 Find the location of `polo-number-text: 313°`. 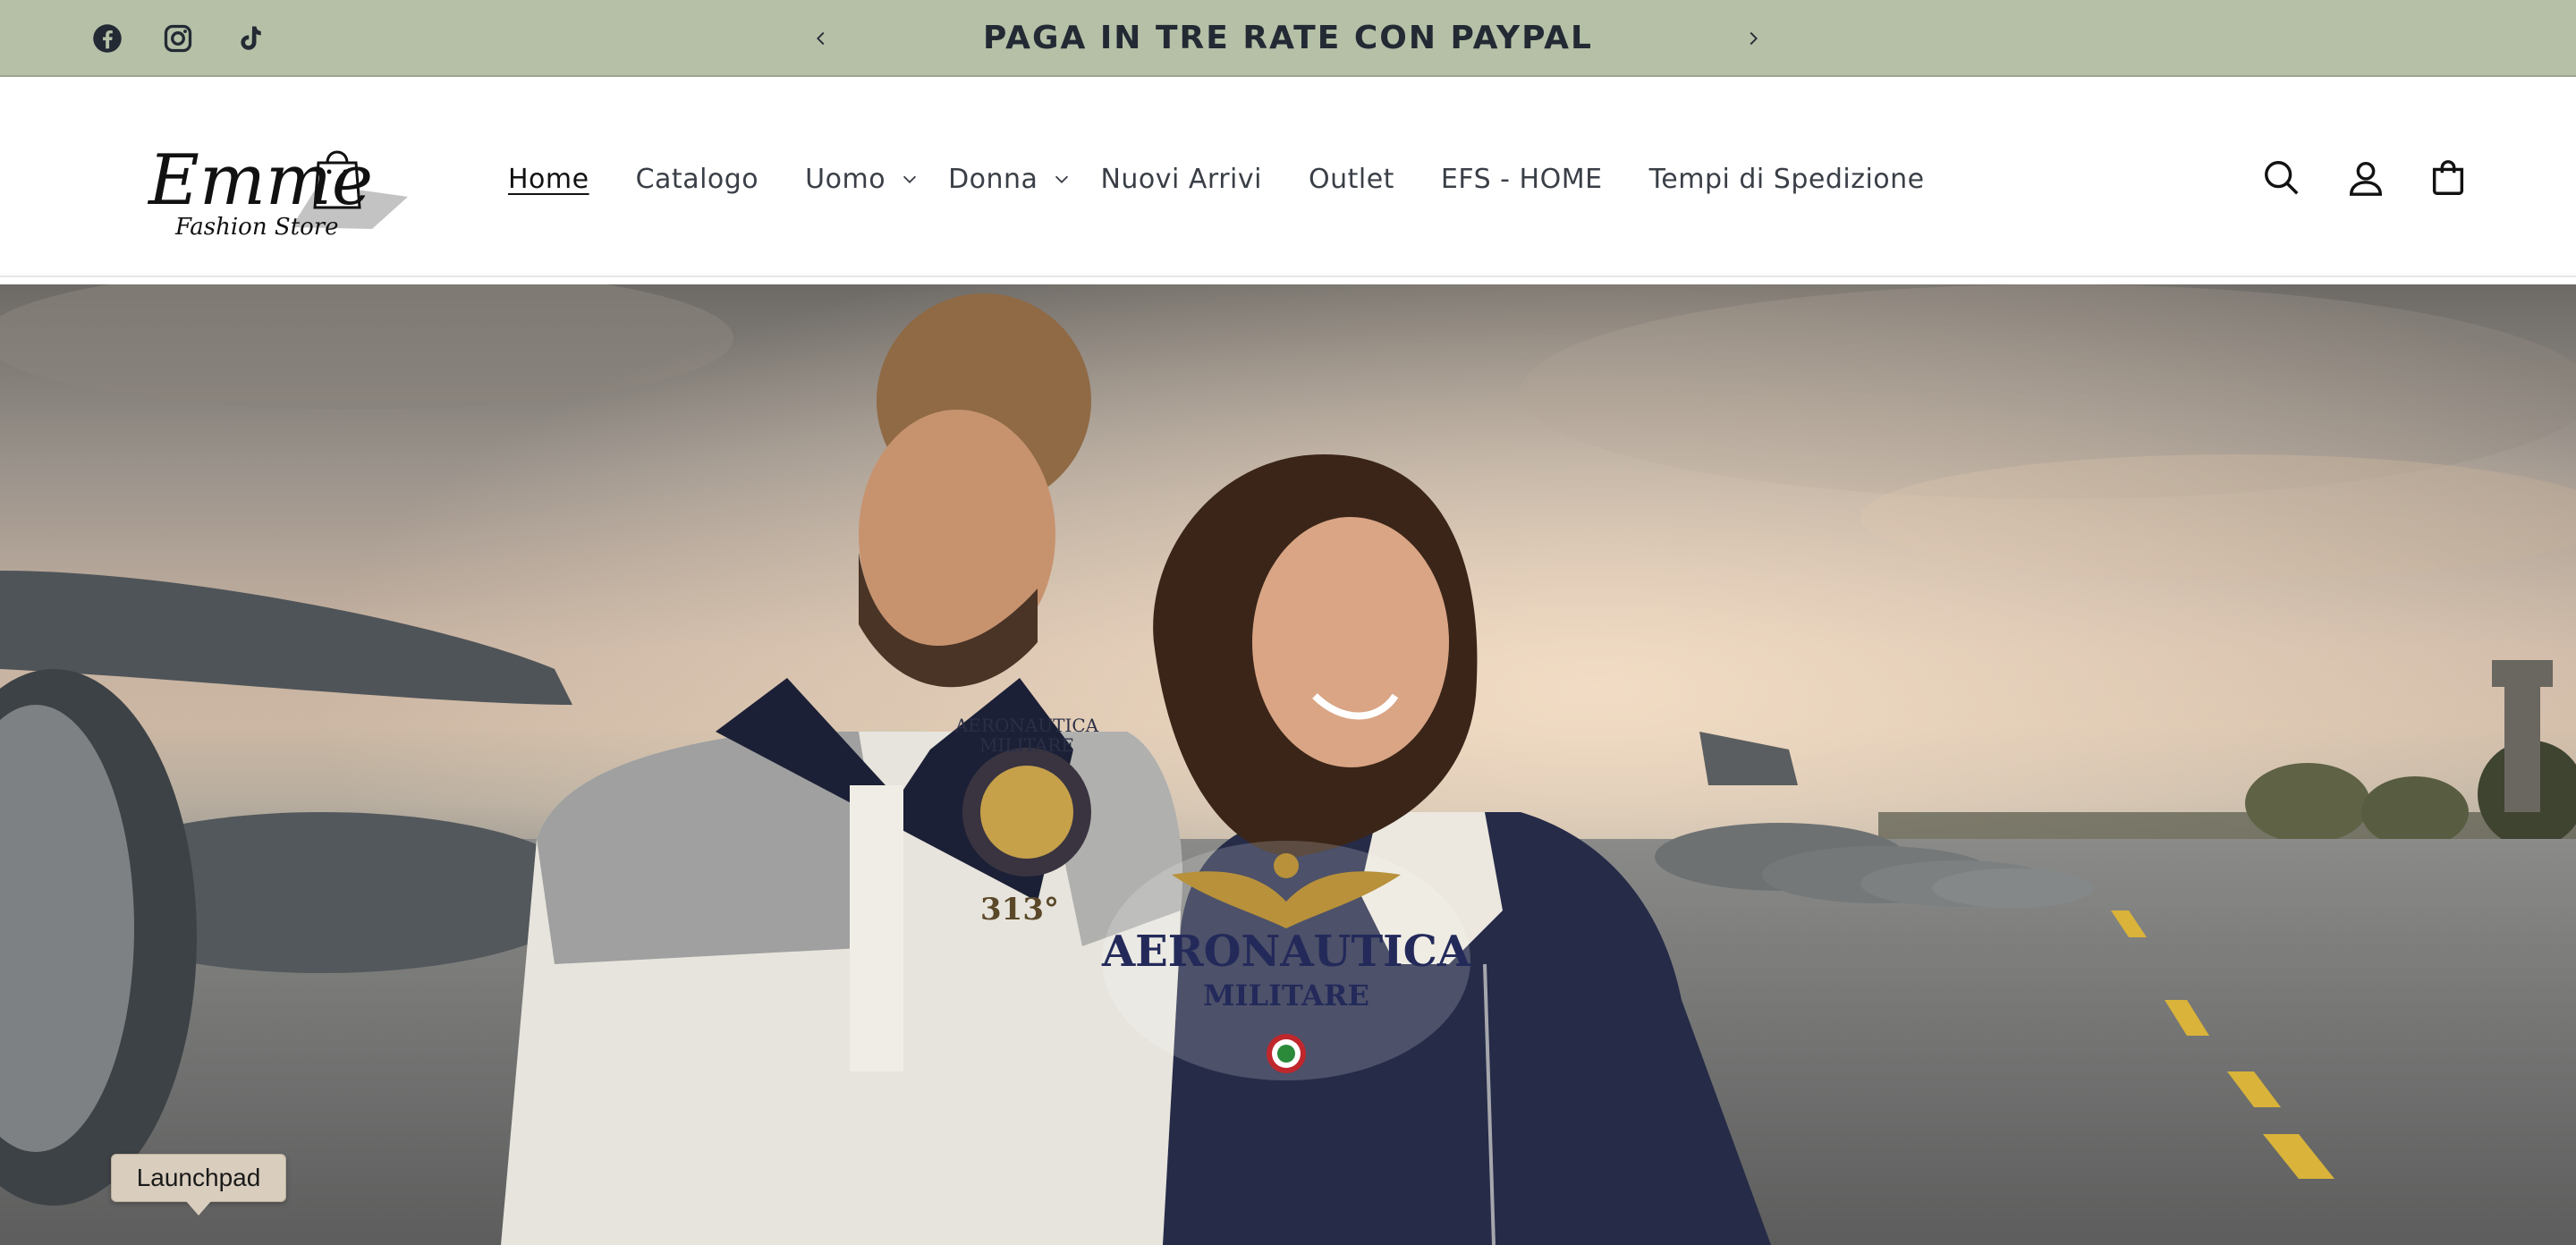

polo-number-text: 313° is located at coordinates (1019, 910).